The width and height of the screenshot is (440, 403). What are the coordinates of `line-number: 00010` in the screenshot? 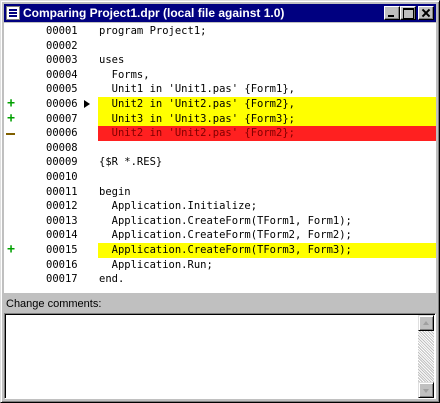 It's located at (62, 177).